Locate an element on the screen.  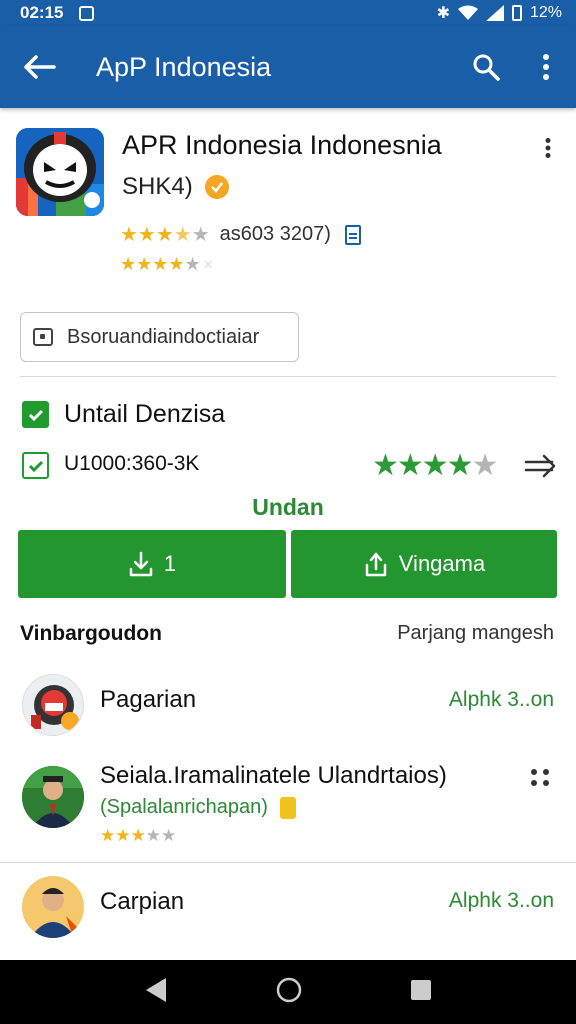
list-item-title: Carpian is located at coordinates (142, 902).